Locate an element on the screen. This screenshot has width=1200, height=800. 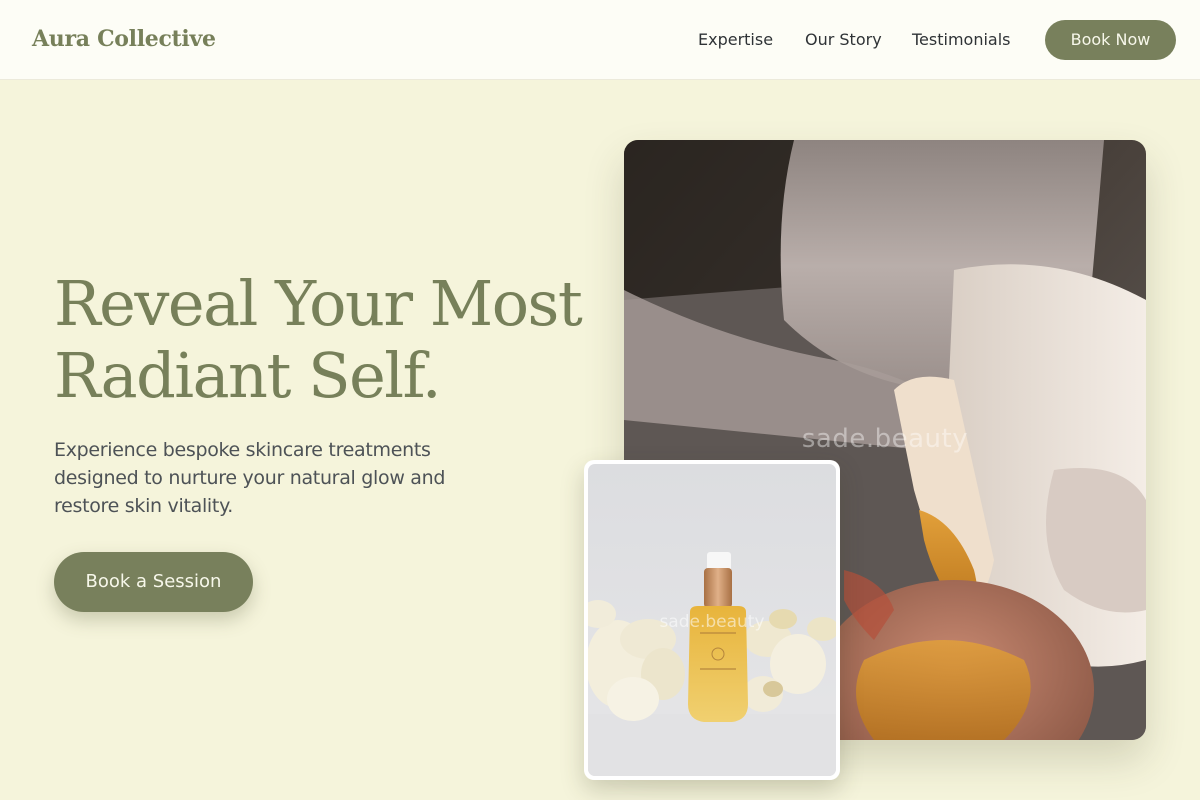
book-now-button: Book Now is located at coordinates (1110, 40).